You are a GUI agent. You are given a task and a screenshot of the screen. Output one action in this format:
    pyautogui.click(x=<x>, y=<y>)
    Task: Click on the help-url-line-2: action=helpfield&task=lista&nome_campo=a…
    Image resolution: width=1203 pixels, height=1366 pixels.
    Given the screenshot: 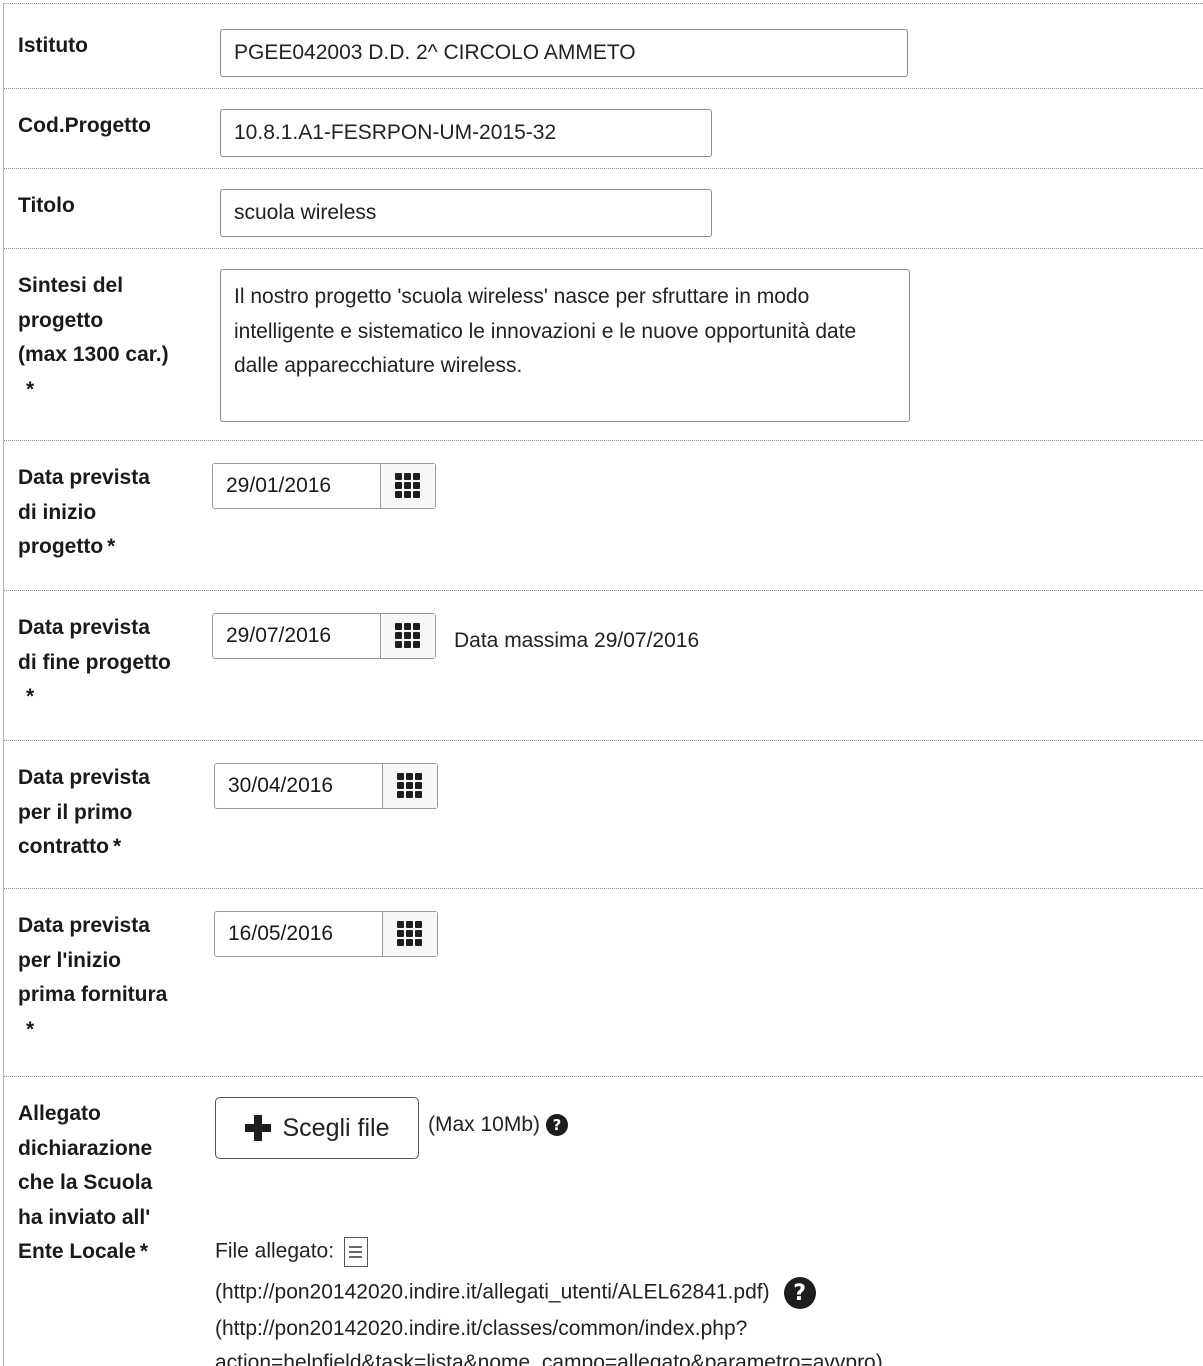 What is the action you would take?
    pyautogui.click(x=549, y=1358)
    